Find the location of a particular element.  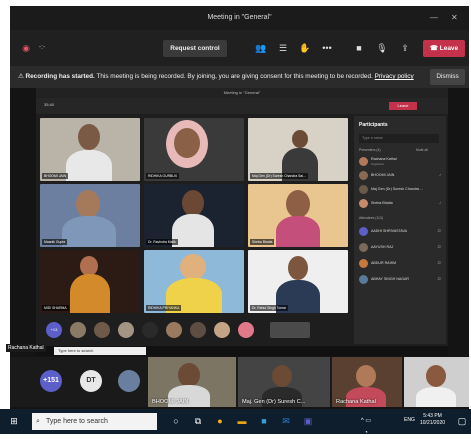

privacy-policy-link: Privacy policy is located at coordinates (394, 76).